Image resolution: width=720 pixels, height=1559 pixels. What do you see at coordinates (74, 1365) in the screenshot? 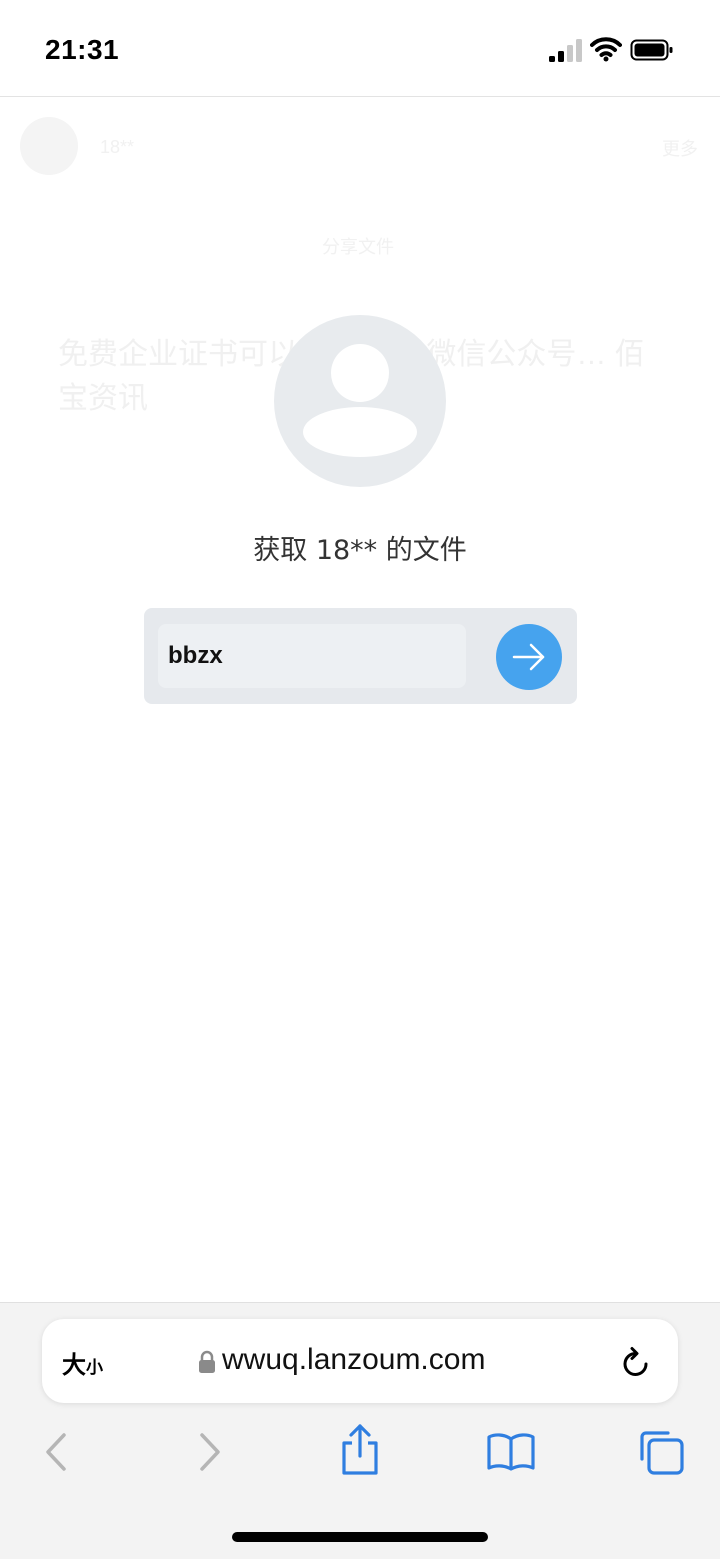
I see `text-size-big-label: 大` at bounding box center [74, 1365].